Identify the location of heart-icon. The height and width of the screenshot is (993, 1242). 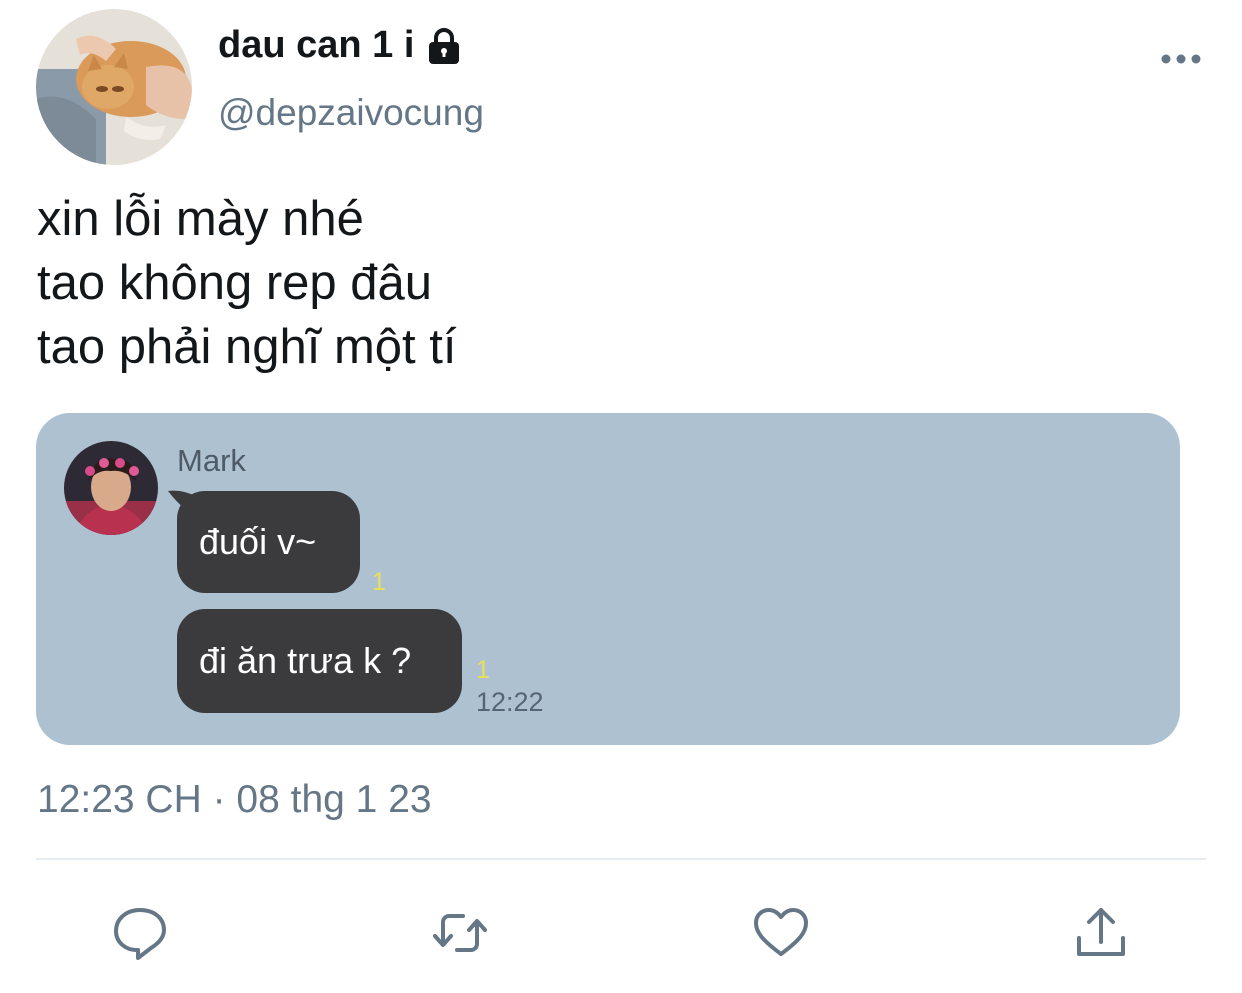
(781, 932).